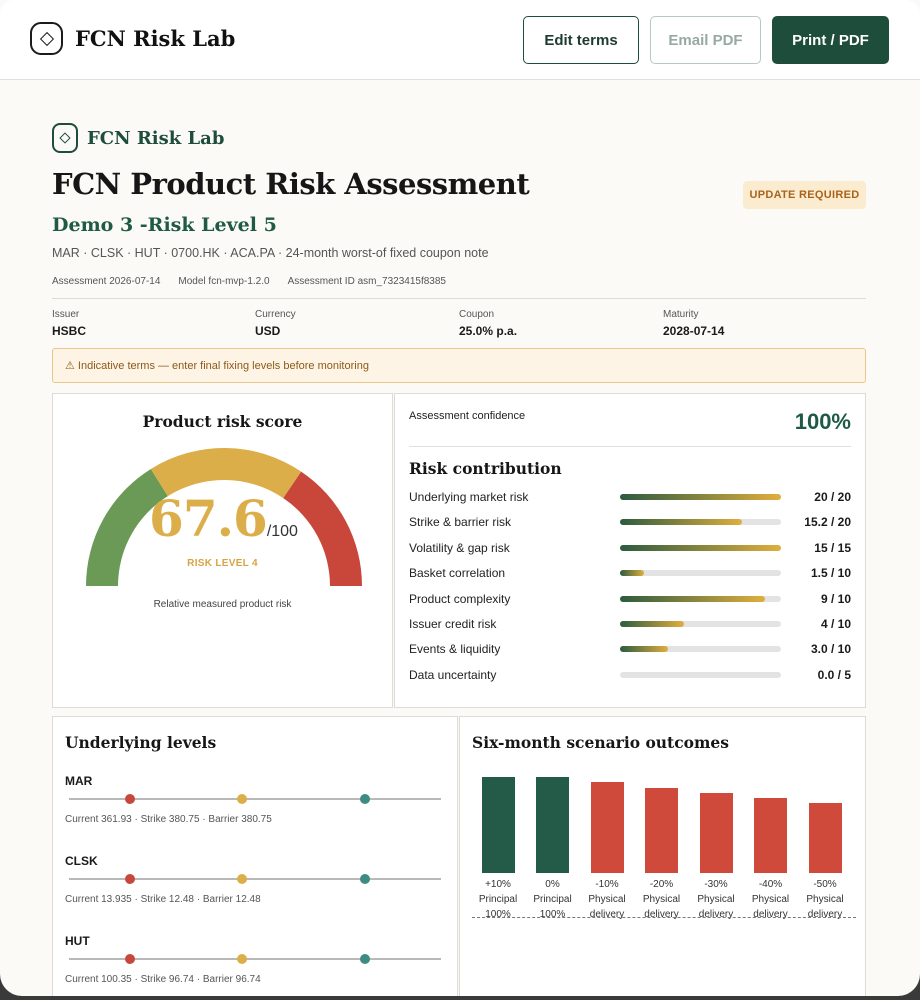 The height and width of the screenshot is (1000, 920). What do you see at coordinates (581, 40) in the screenshot?
I see `edit-terms-button: Edit terms` at bounding box center [581, 40].